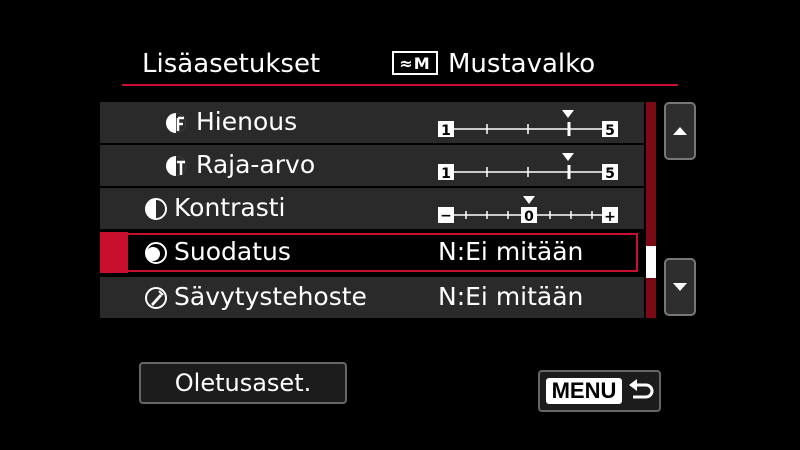 The width and height of the screenshot is (800, 450). What do you see at coordinates (372, 165) in the screenshot?
I see `setting-row-threshold: Raja-arvo 1 5` at bounding box center [372, 165].